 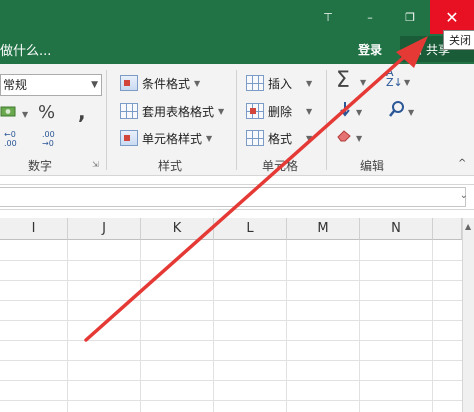 I want to click on conditional-format-button: 条件格式 ▼, so click(x=160, y=83).